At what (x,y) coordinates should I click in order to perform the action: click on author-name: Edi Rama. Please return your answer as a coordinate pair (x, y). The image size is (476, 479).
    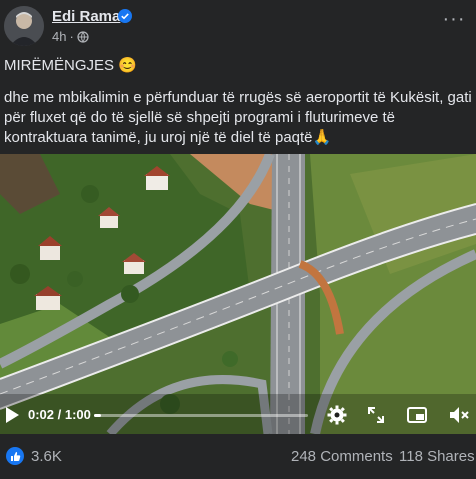
    Looking at the image, I should click on (86, 16).